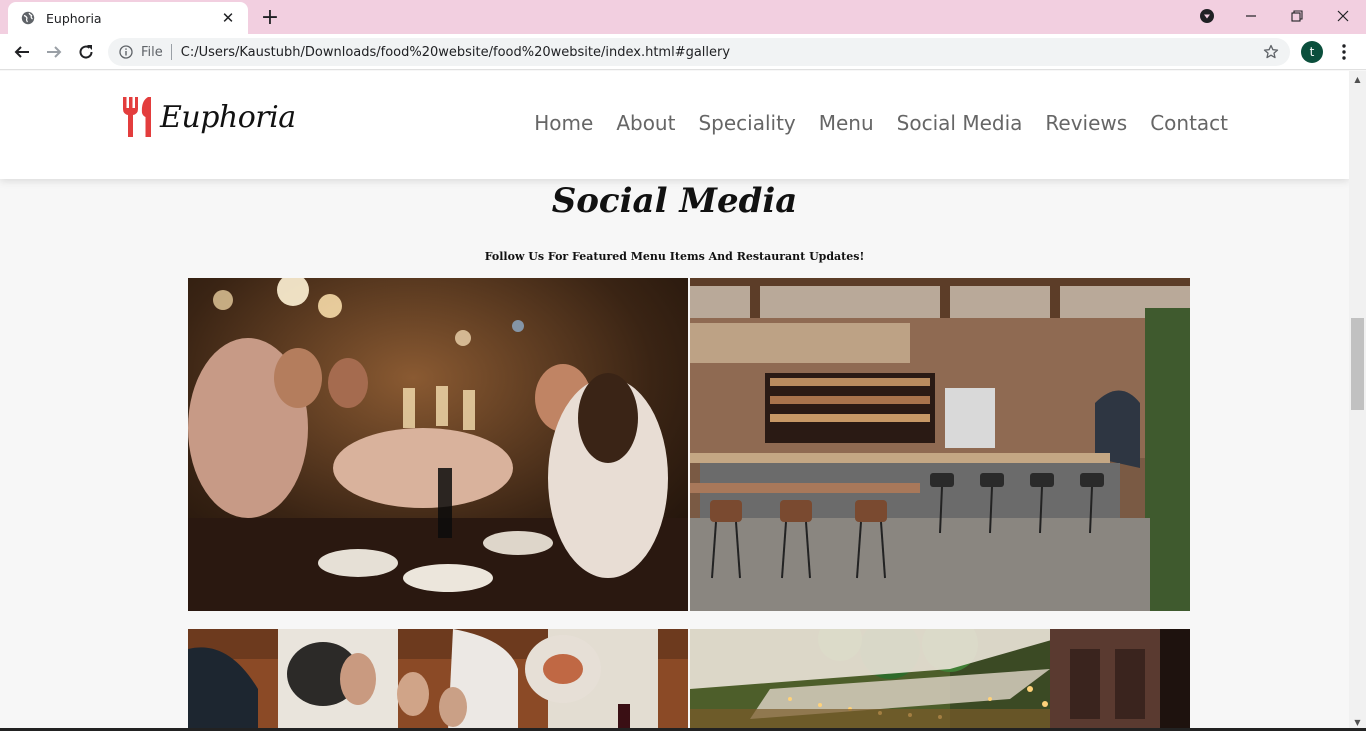 The width and height of the screenshot is (1366, 731). Describe the element at coordinates (683, 17) in the screenshot. I see `tab-strip: Euphoria ✕ +` at that location.